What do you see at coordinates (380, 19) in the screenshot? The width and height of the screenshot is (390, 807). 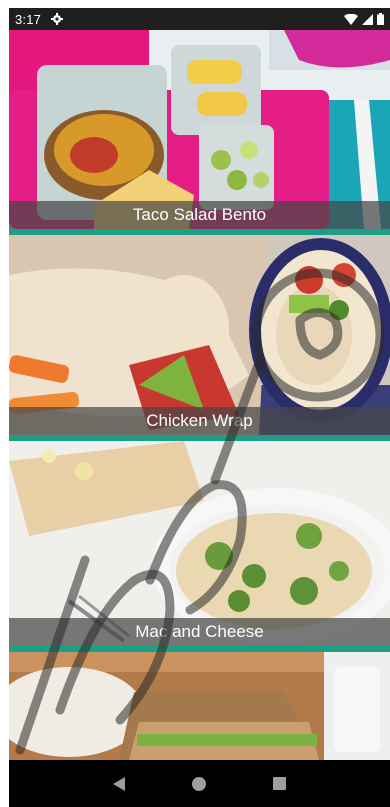 I see `battery-icon` at bounding box center [380, 19].